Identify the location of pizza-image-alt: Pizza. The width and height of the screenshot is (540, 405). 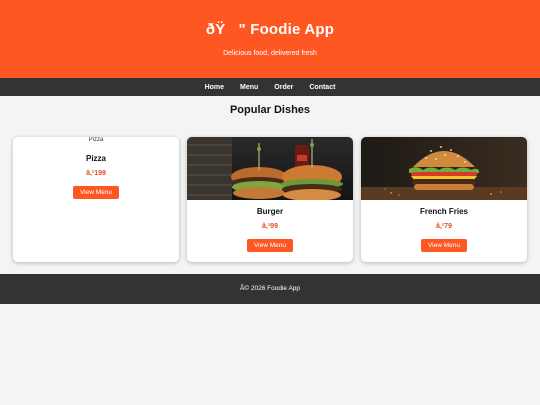
(96, 140).